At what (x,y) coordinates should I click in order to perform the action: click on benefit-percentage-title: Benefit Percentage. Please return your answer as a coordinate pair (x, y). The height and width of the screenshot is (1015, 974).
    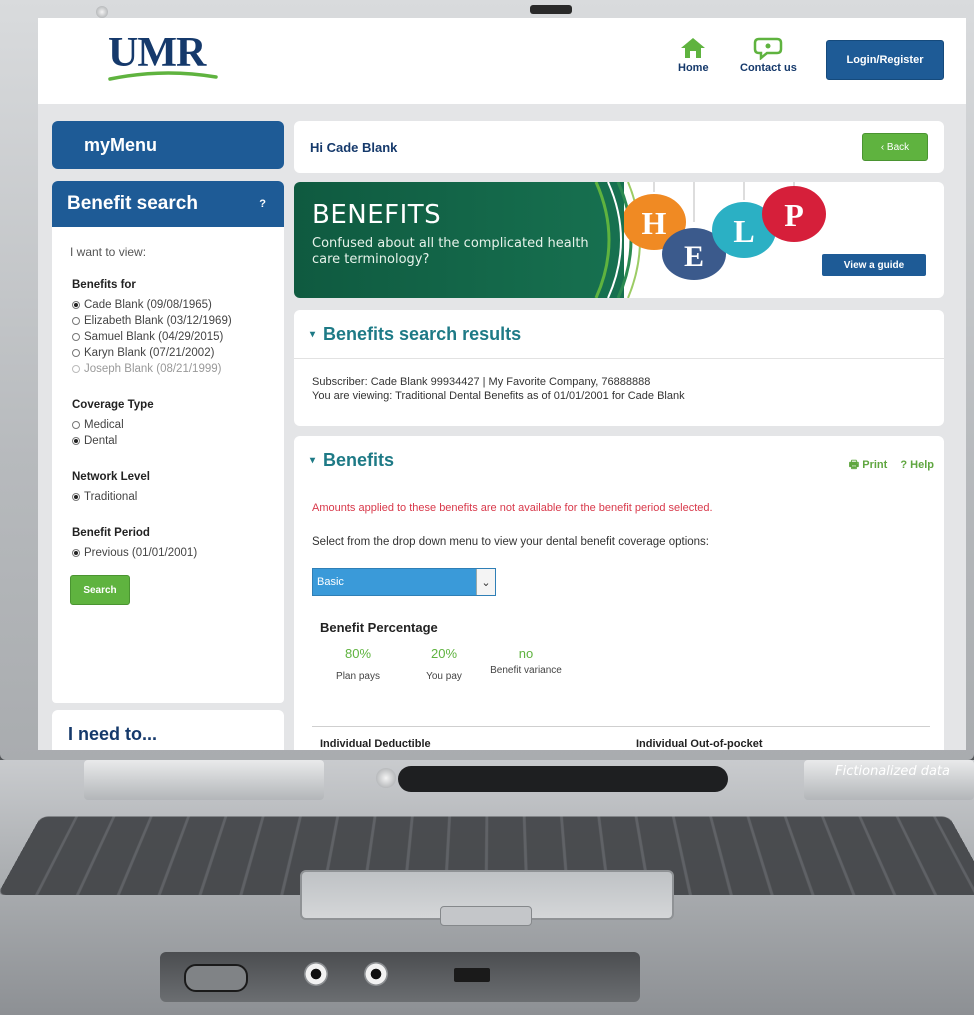
    Looking at the image, I should click on (379, 627).